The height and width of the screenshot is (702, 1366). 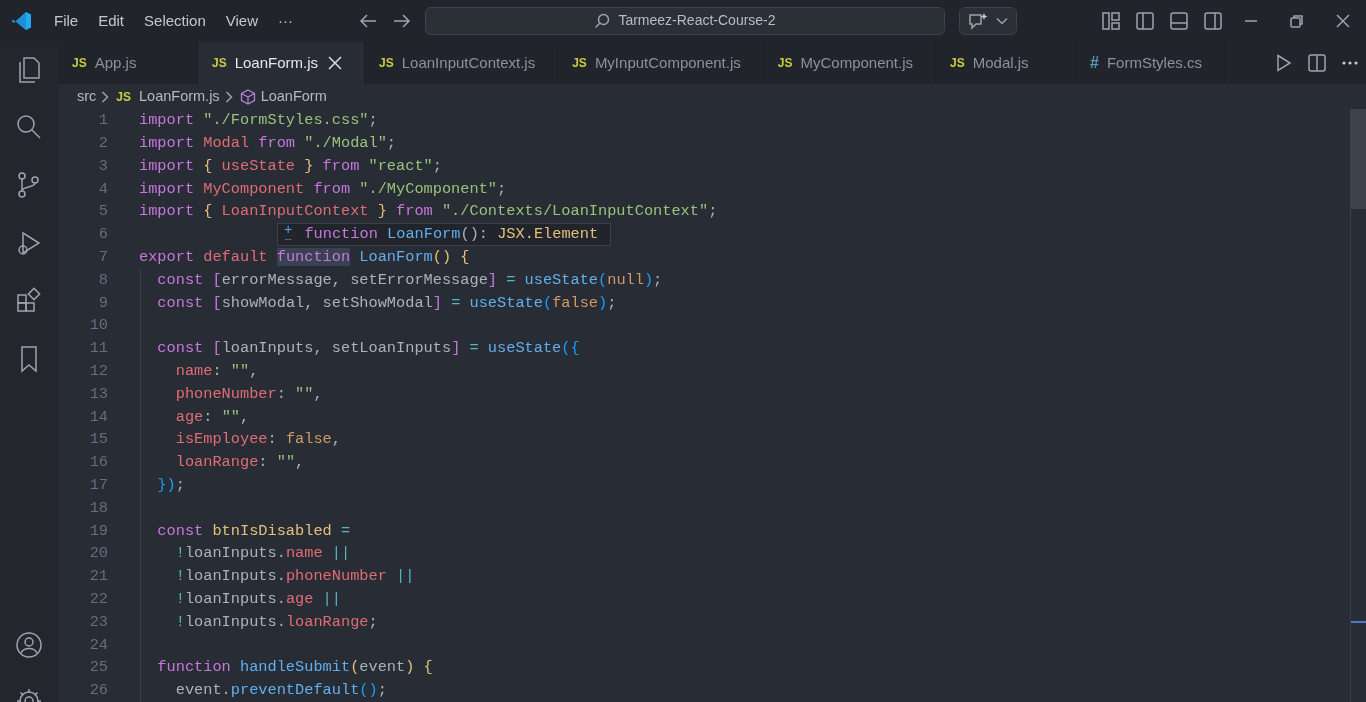 What do you see at coordinates (285, 21) in the screenshot?
I see `menu-item: ···` at bounding box center [285, 21].